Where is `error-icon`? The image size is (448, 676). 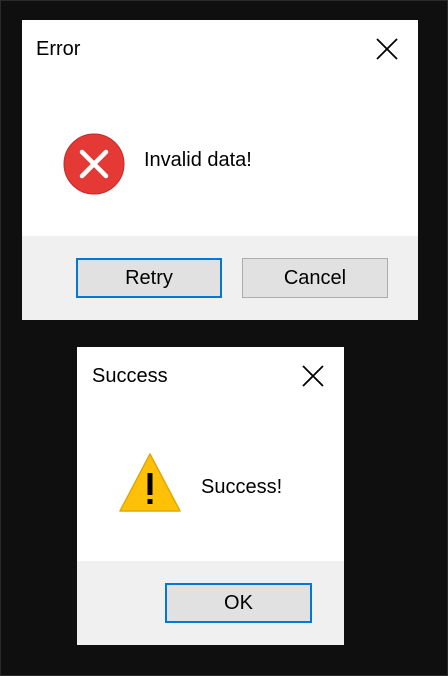
error-icon is located at coordinates (94, 164).